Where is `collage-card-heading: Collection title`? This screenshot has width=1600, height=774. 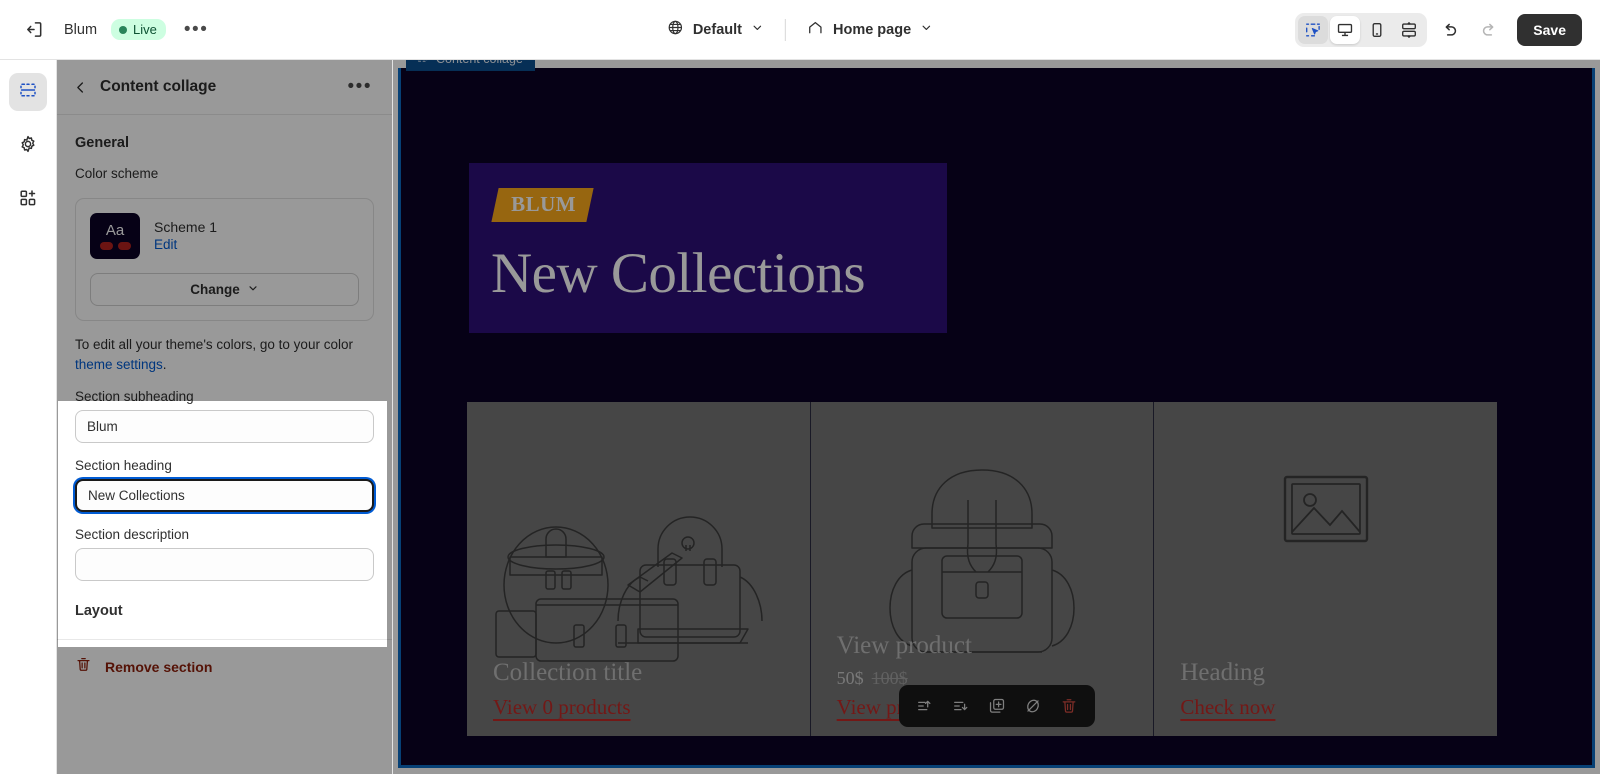 collage-card-heading: Collection title is located at coordinates (568, 672).